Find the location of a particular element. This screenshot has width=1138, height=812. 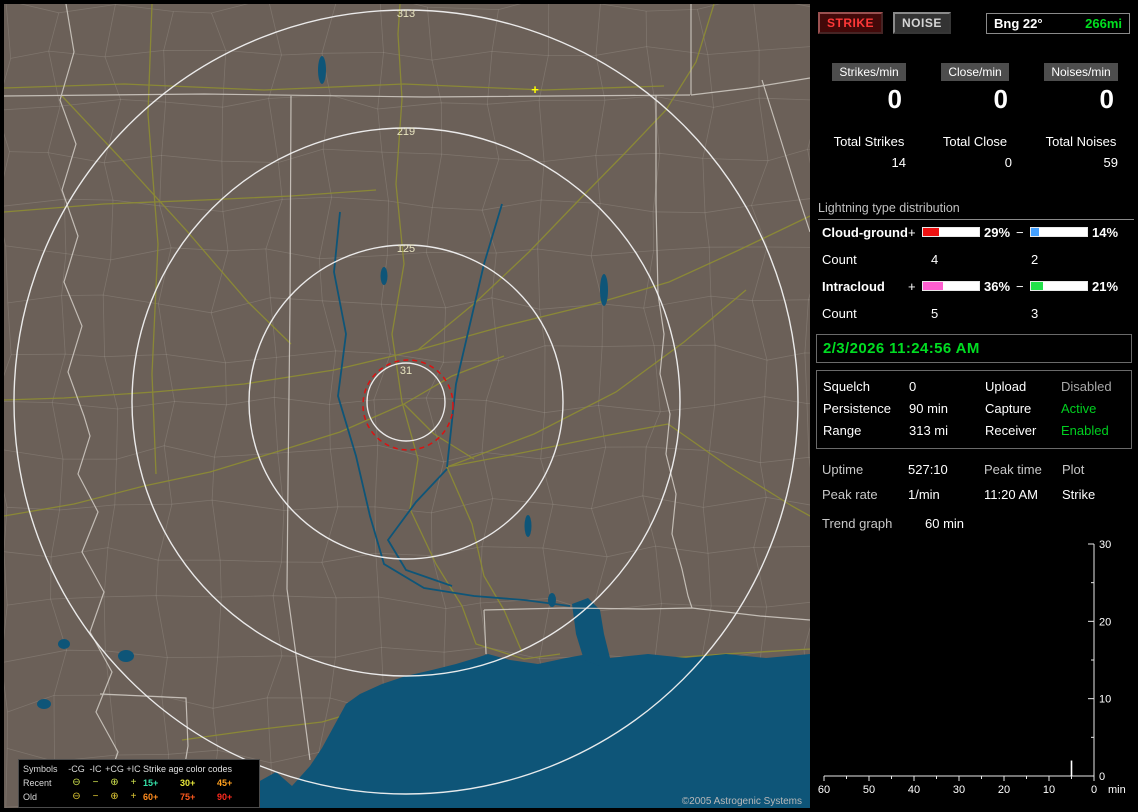

legend-type-pos-ic: +IC is located at coordinates (133, 768).